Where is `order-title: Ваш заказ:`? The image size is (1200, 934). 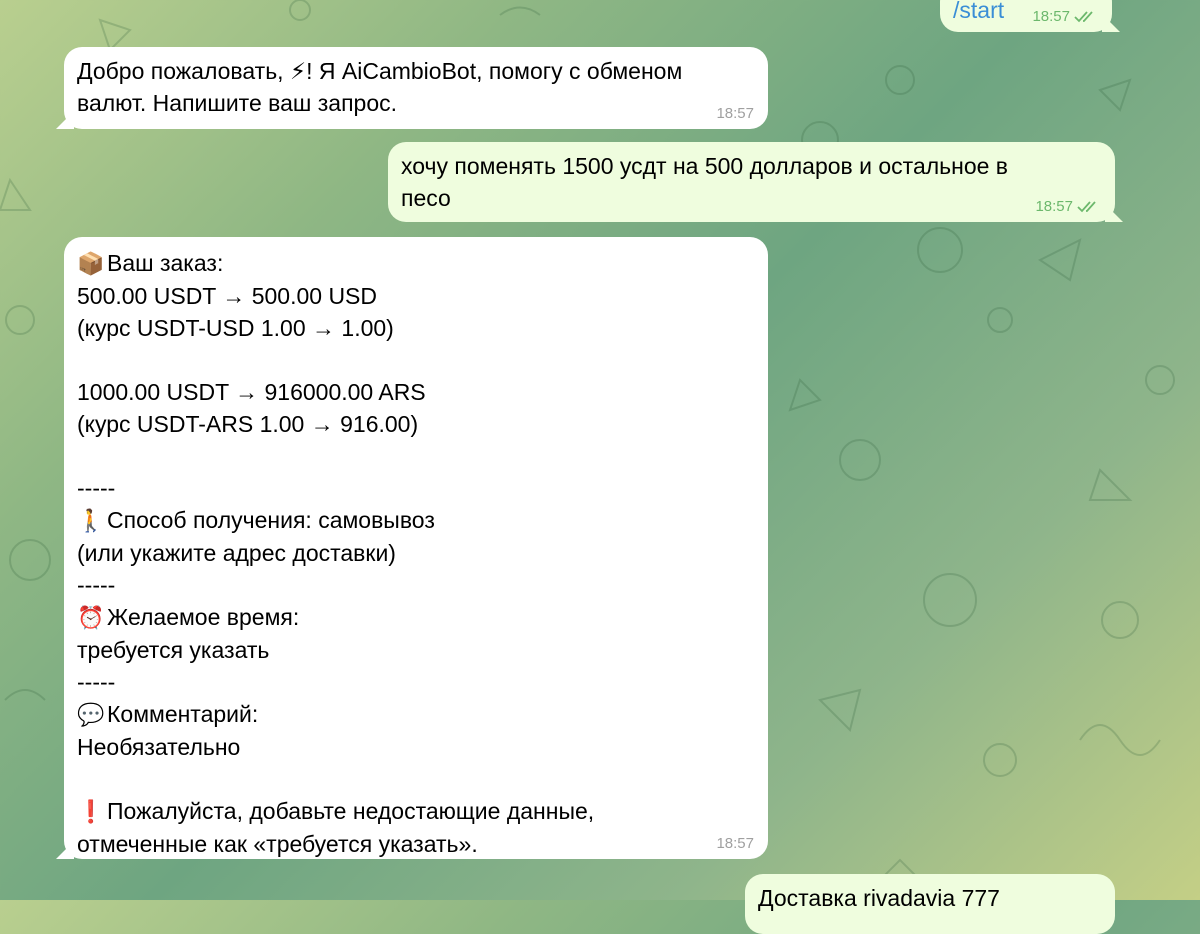
order-title: Ваш заказ: is located at coordinates (165, 263).